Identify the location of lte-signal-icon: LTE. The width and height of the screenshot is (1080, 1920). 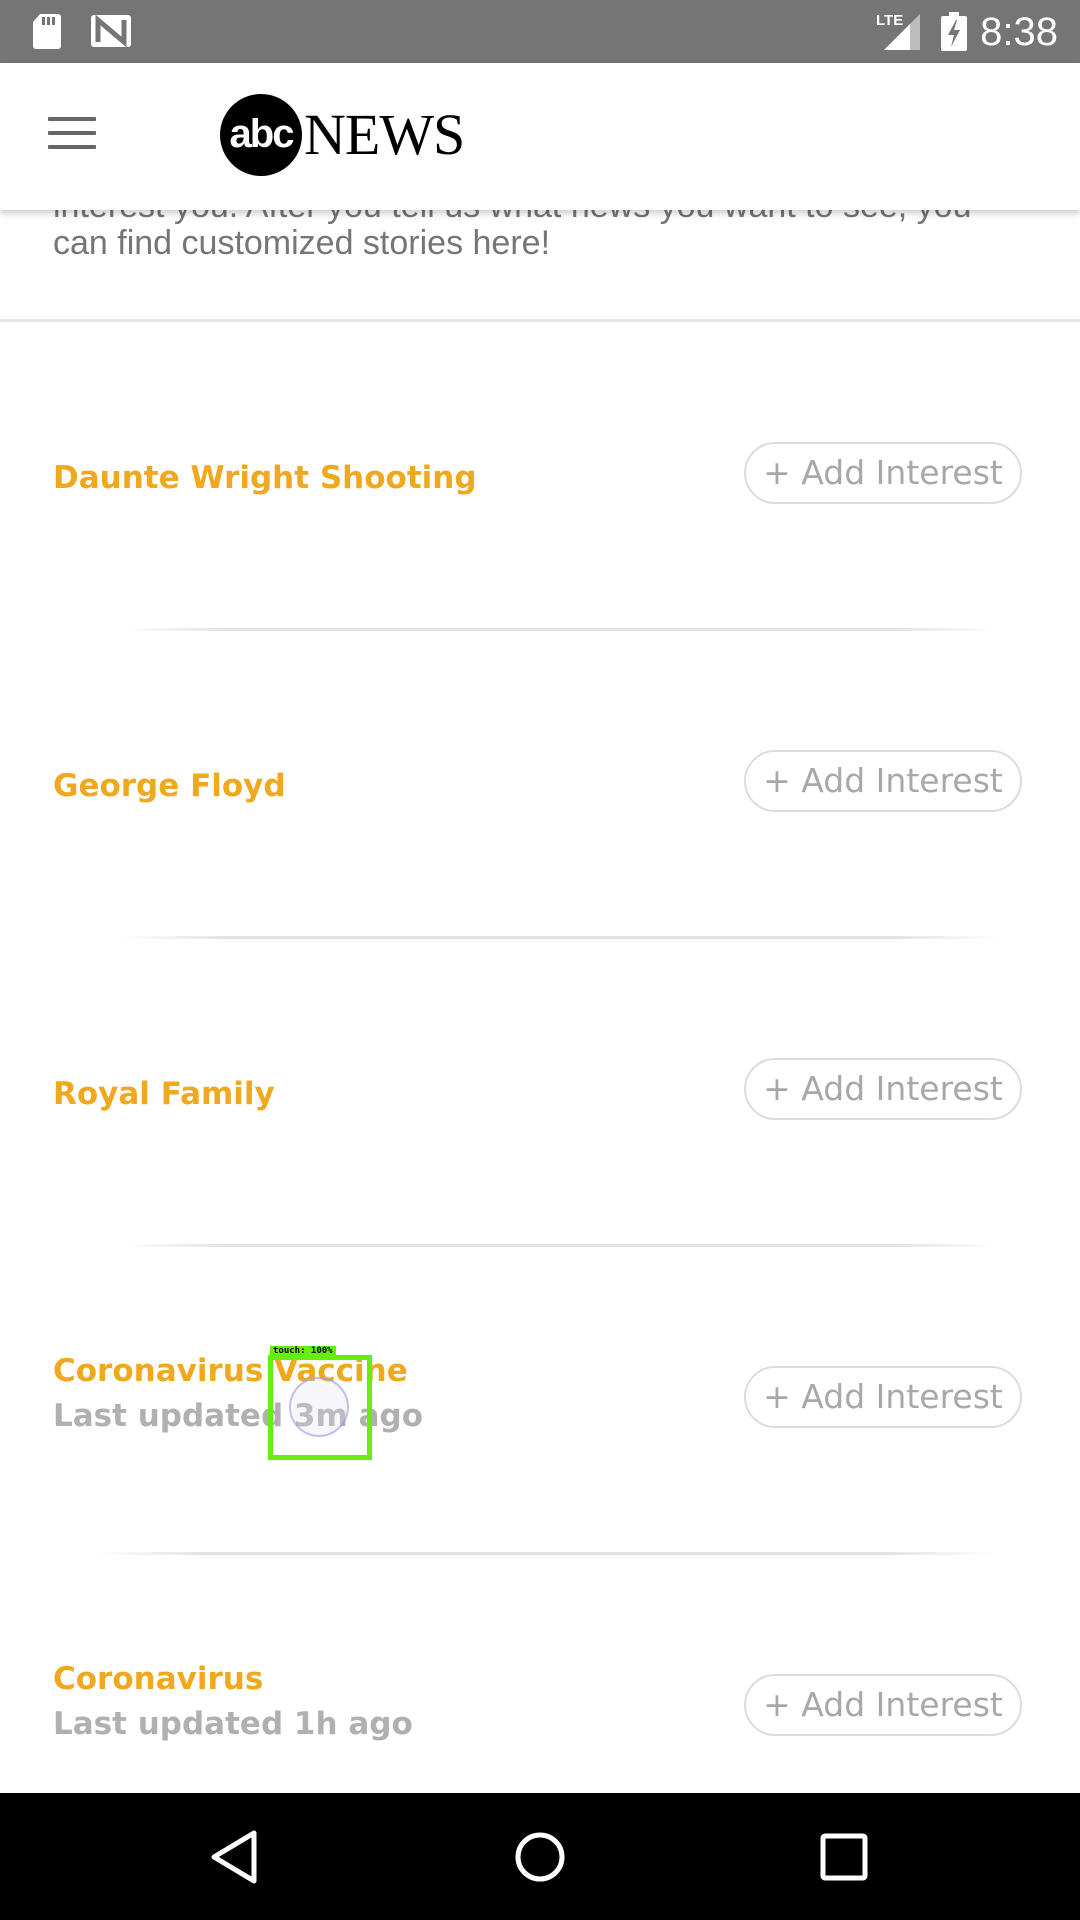
(898, 31).